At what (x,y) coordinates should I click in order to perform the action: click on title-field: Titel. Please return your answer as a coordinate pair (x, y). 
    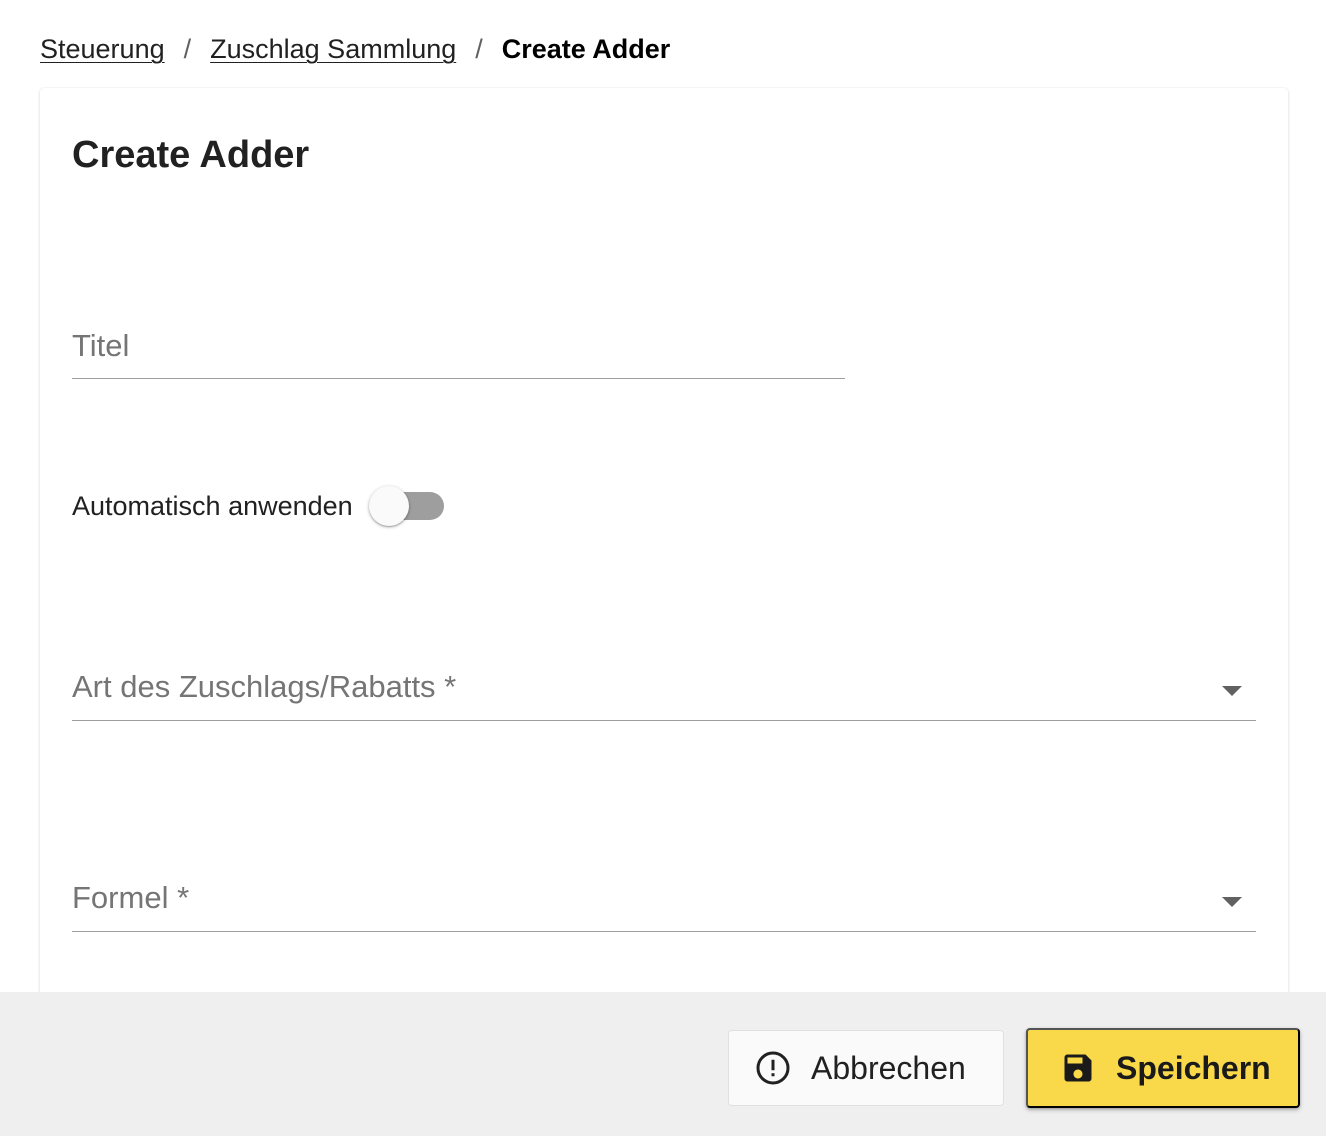
    Looking at the image, I should click on (460, 348).